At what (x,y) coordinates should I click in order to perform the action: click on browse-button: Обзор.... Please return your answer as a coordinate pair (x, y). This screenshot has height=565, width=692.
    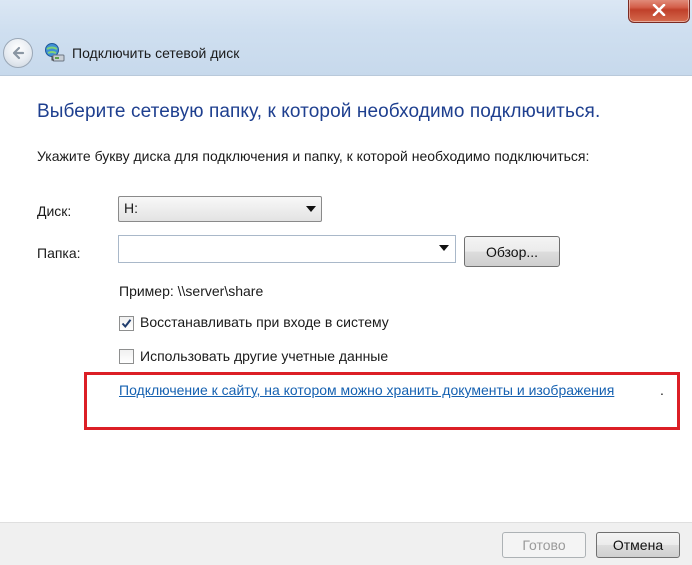
    Looking at the image, I should click on (512, 251).